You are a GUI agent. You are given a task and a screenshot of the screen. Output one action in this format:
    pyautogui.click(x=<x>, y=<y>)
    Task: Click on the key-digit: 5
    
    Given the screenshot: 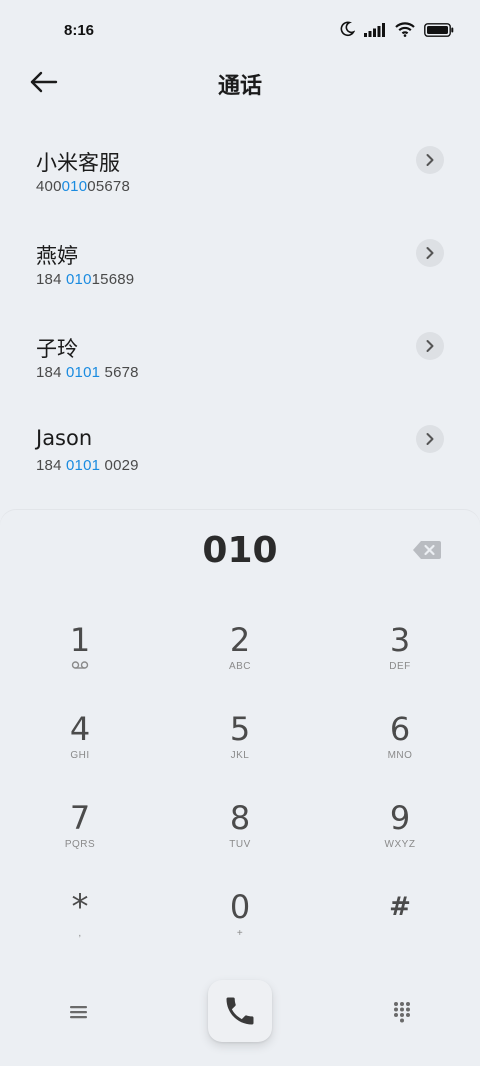 What is the action you would take?
    pyautogui.click(x=240, y=729)
    